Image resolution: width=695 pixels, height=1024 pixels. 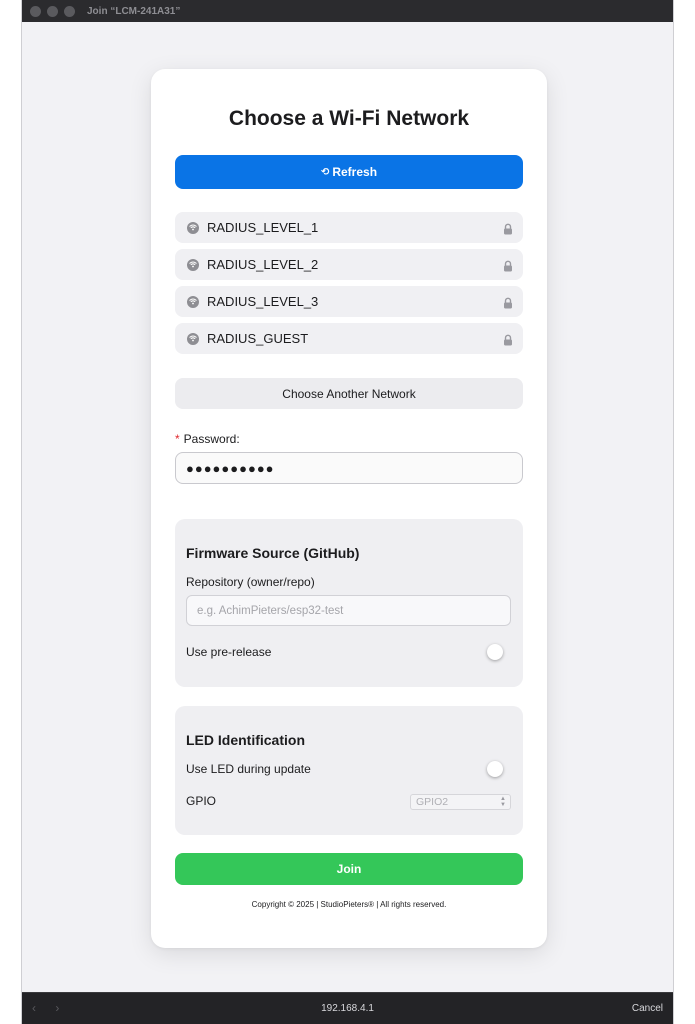 I want to click on repository-input: e.g. AchimPieters/esp32-test, so click(x=348, y=610).